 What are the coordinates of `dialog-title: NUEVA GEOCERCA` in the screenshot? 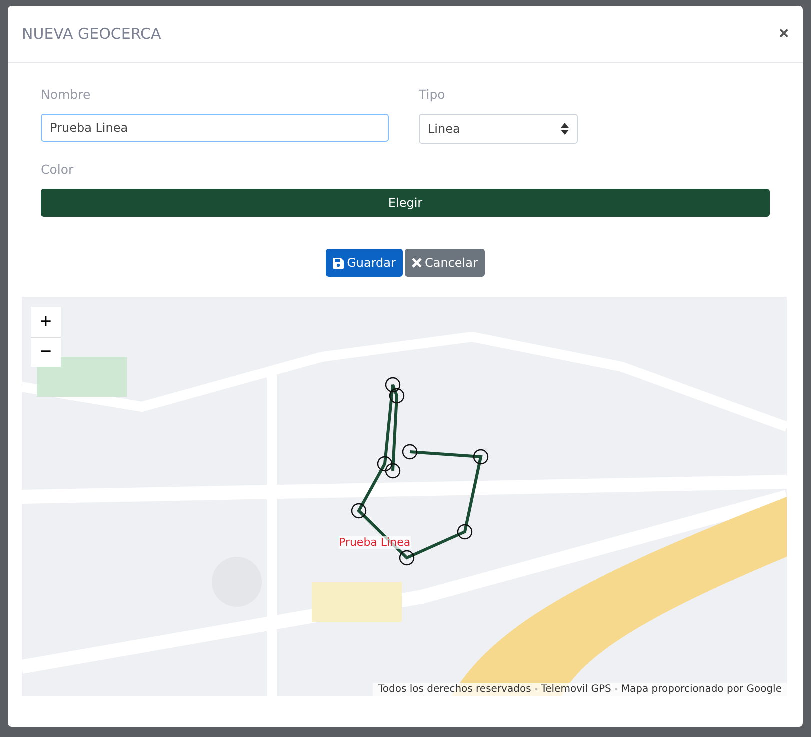 It's located at (92, 34).